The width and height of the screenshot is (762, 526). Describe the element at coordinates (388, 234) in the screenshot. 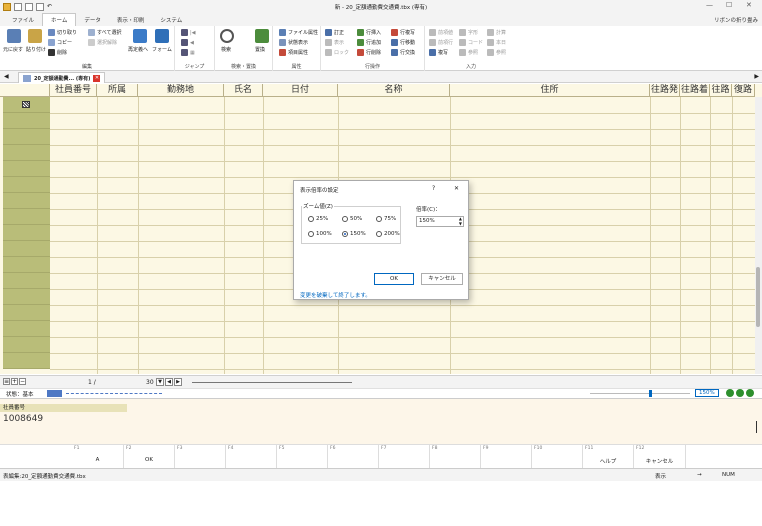

I see `zoom-radio-200: 200%` at that location.